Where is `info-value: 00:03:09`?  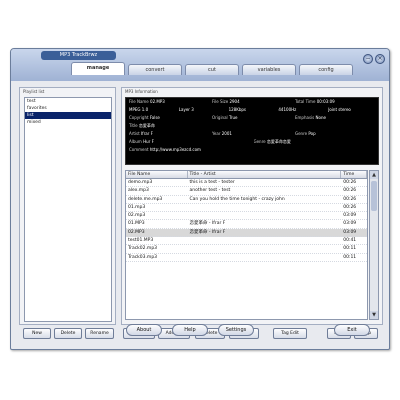 info-value: 00:03:09 is located at coordinates (325, 101).